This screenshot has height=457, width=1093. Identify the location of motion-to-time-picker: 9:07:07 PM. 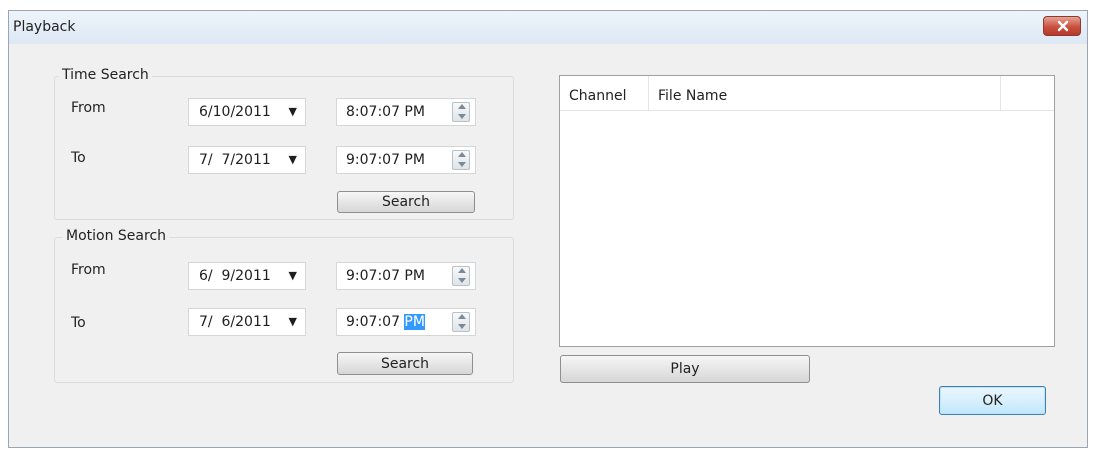
(406, 322).